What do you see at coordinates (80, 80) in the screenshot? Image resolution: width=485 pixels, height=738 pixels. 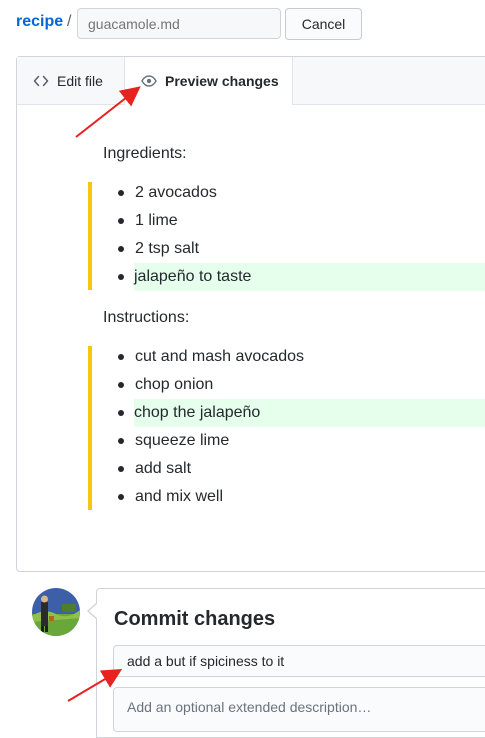 I see `tab-edit-label: Edit file` at bounding box center [80, 80].